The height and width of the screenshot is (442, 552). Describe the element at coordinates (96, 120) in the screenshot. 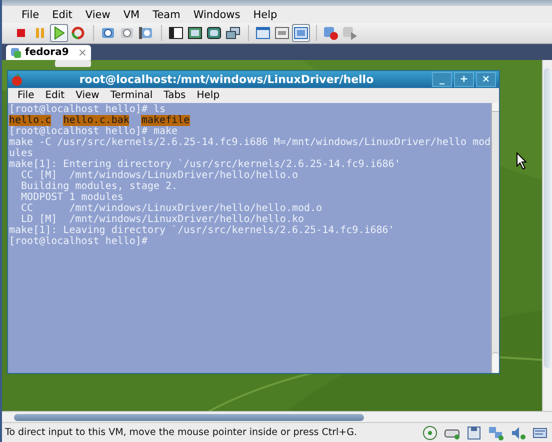

I see `file-name: hello.c.bak` at that location.